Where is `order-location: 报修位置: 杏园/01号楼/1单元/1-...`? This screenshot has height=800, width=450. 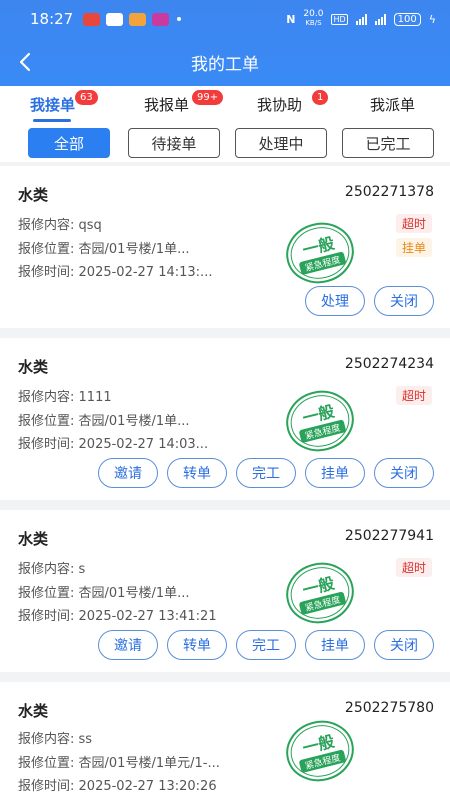
order-location: 报修位置: 杏园/01号楼/1单元/1-... is located at coordinates (119, 763).